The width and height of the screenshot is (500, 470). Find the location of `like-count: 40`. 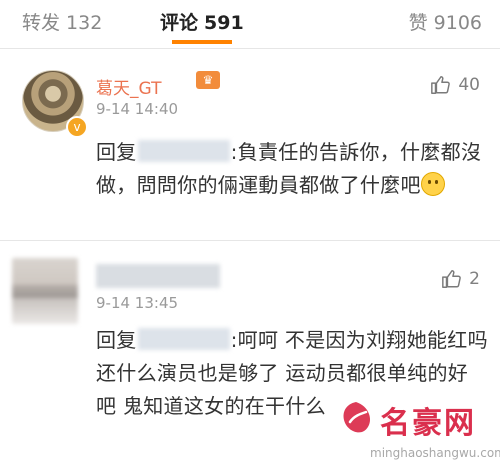

like-count: 40 is located at coordinates (469, 85).